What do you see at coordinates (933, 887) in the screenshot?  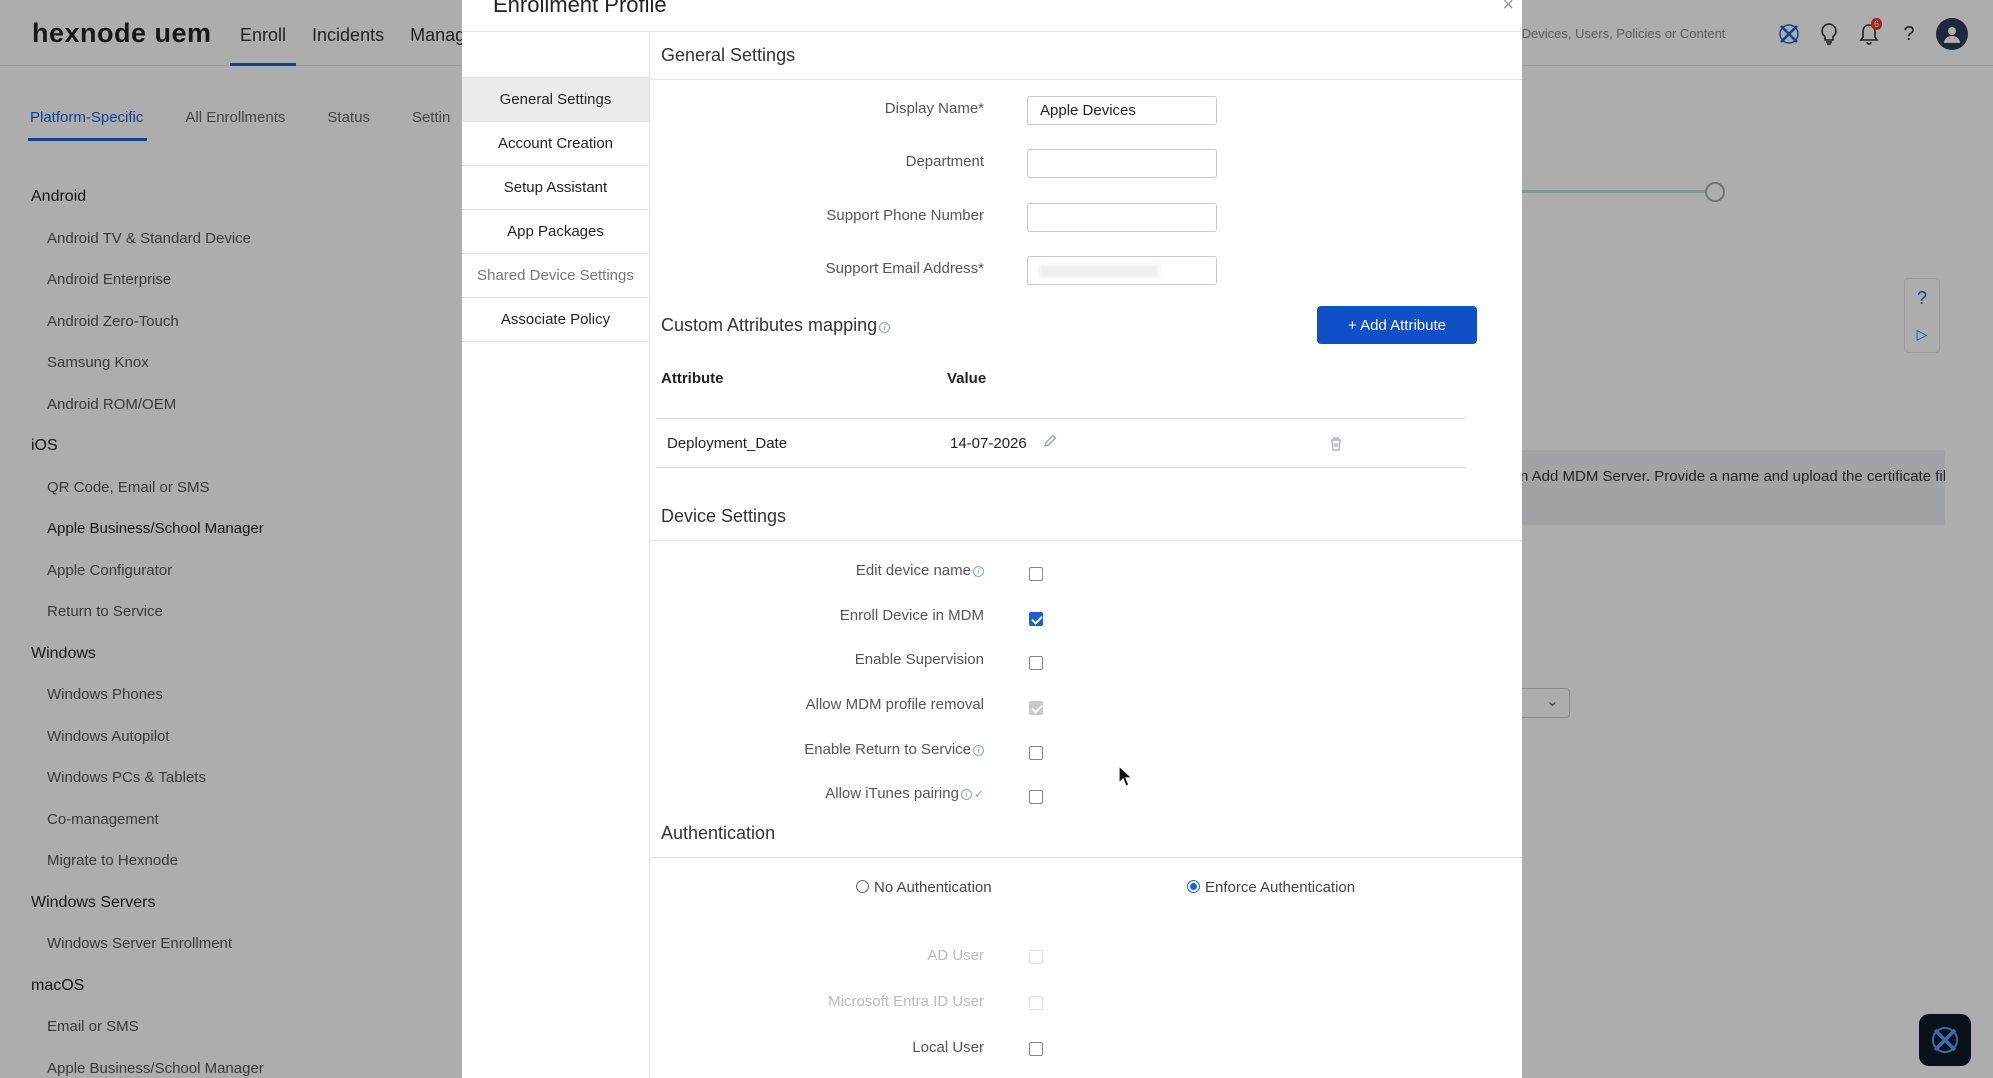 I see `no-authentication-label: No Authentication` at bounding box center [933, 887].